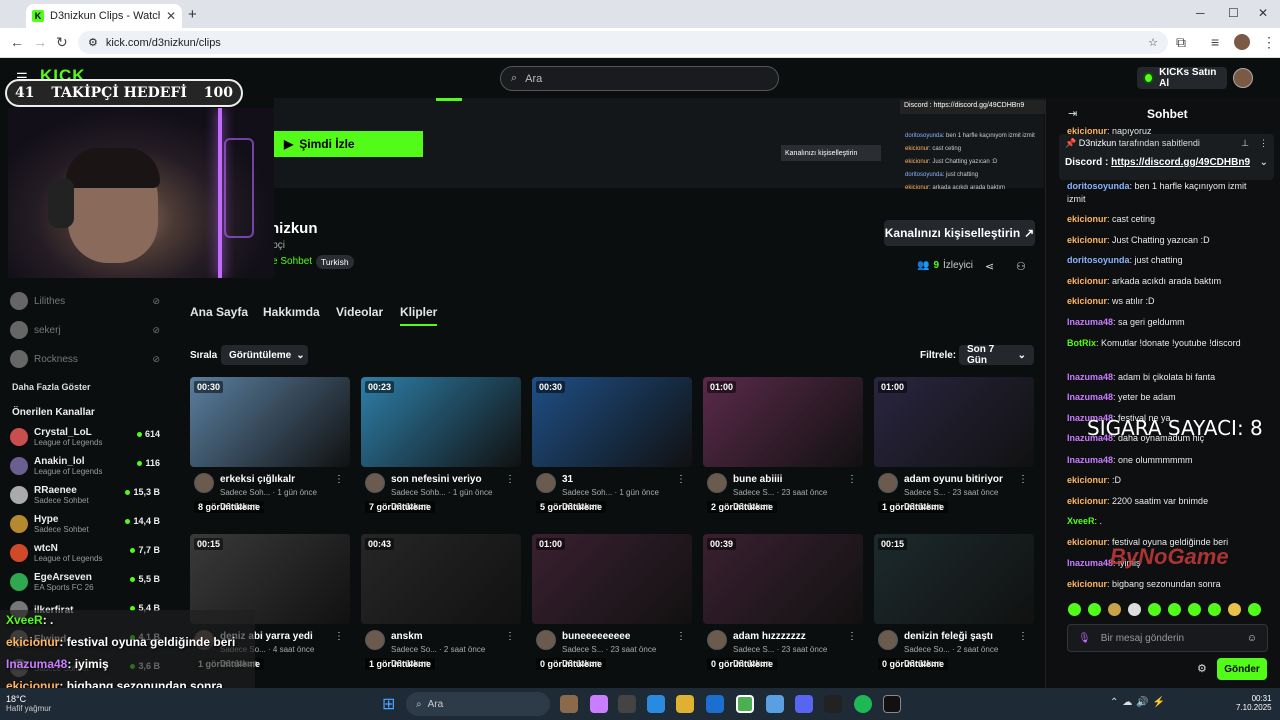  Describe the element at coordinates (1233, 13) in the screenshot. I see `maximize-icon: ☐` at that location.